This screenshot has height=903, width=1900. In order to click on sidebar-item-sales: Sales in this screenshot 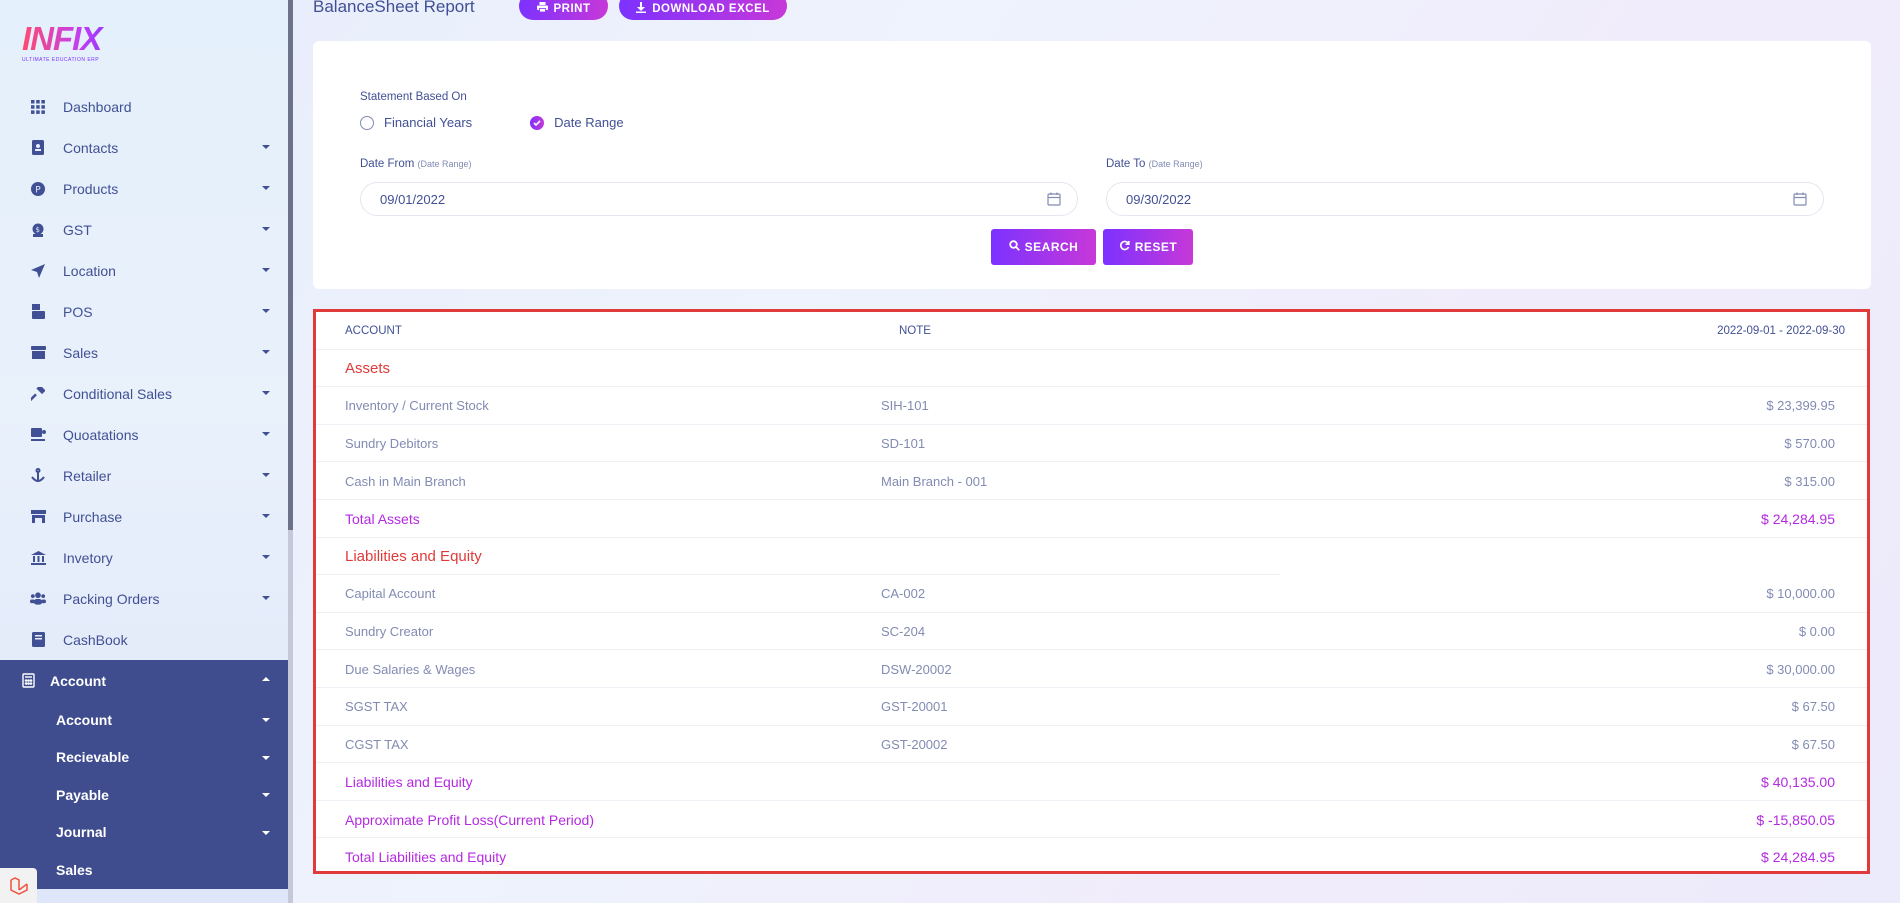, I will do `click(144, 352)`.